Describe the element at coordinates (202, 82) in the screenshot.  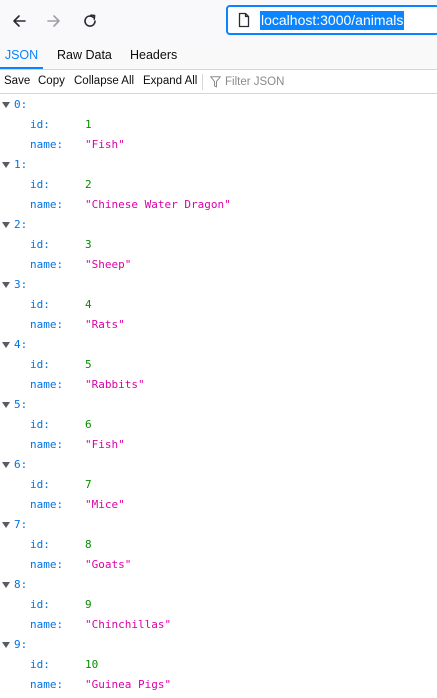
I see `toolbar-divider` at that location.